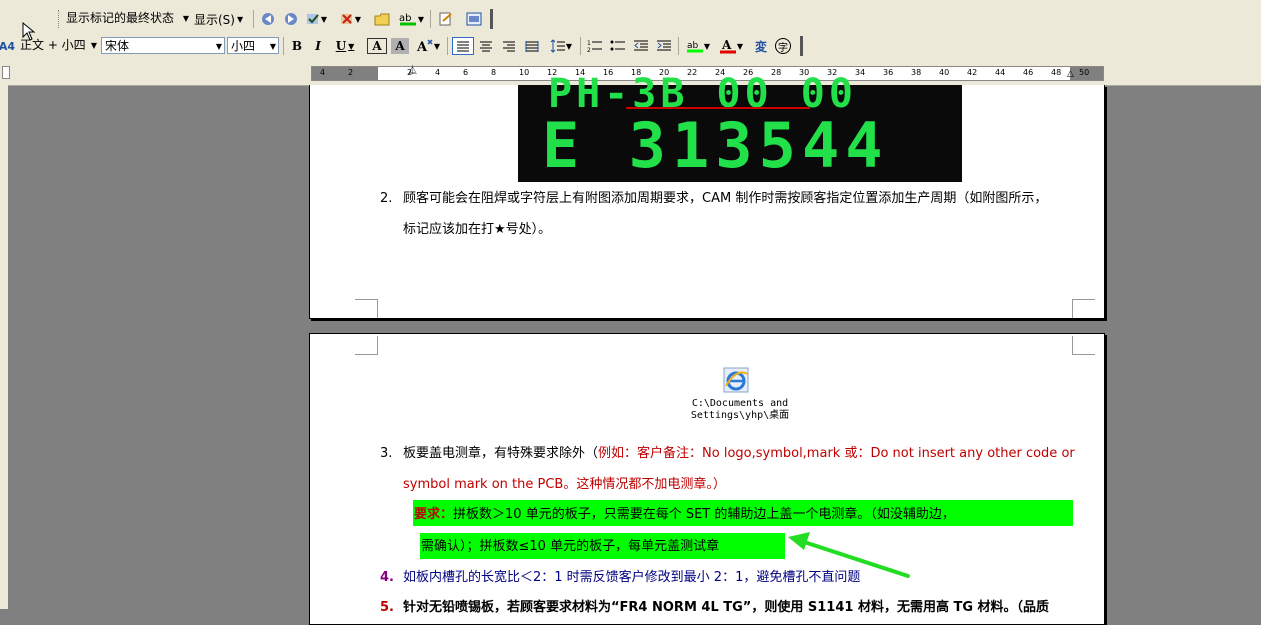 Image resolution: width=1261 pixels, height=625 pixels. Describe the element at coordinates (641, 46) in the screenshot. I see `decrease-indent-icon` at that location.